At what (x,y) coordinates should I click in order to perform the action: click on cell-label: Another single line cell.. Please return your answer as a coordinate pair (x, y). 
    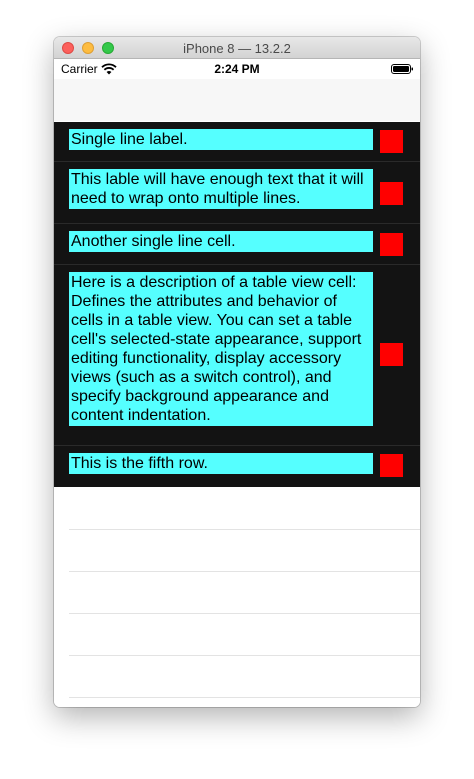
    Looking at the image, I should click on (221, 241).